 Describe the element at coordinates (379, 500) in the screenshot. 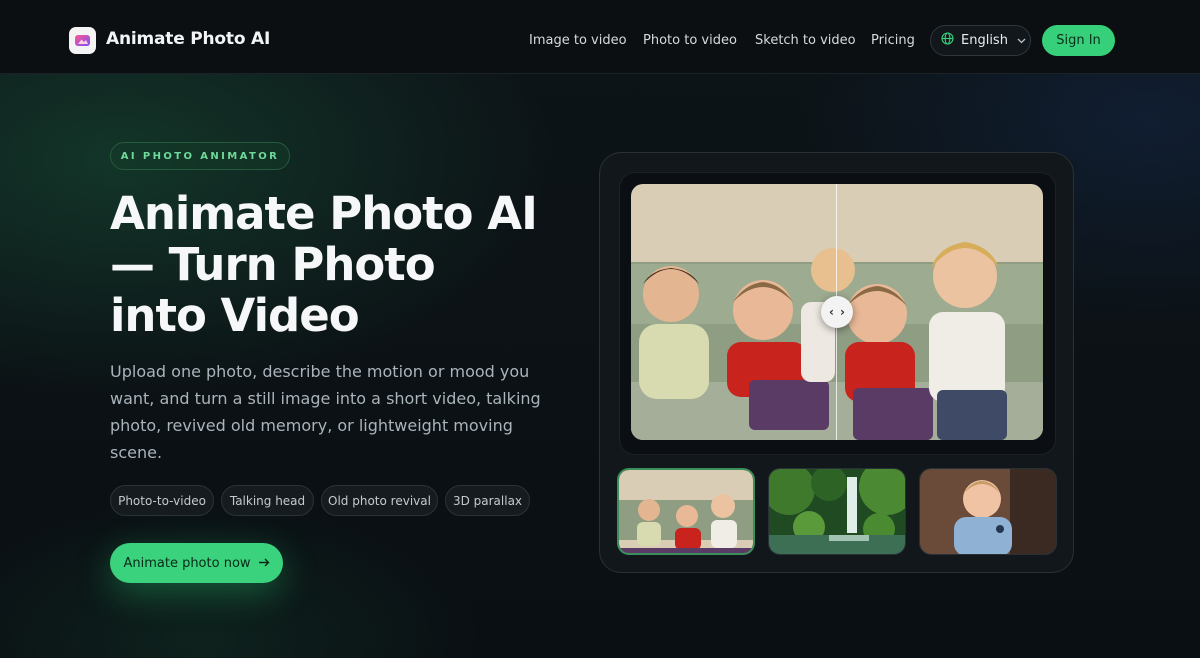

I see `chip-old-photo-revival: Old photo revival` at that location.